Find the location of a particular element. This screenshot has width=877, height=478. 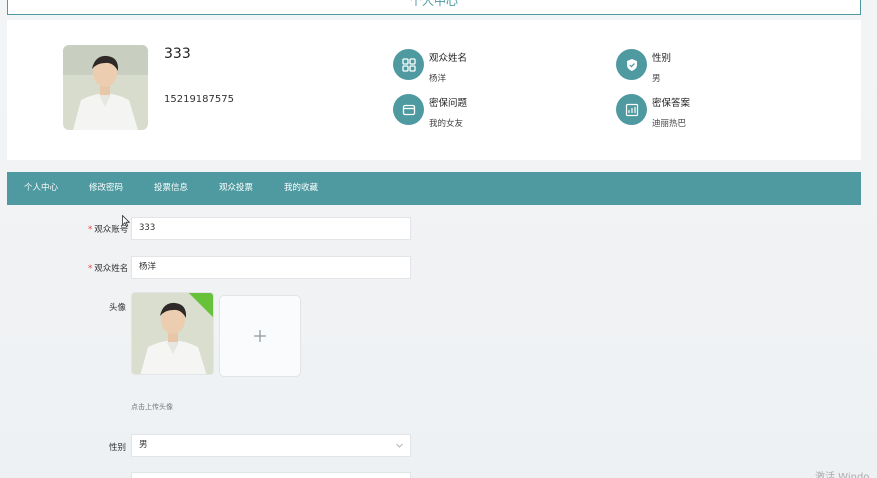

chevron-down-icon is located at coordinates (399, 445).